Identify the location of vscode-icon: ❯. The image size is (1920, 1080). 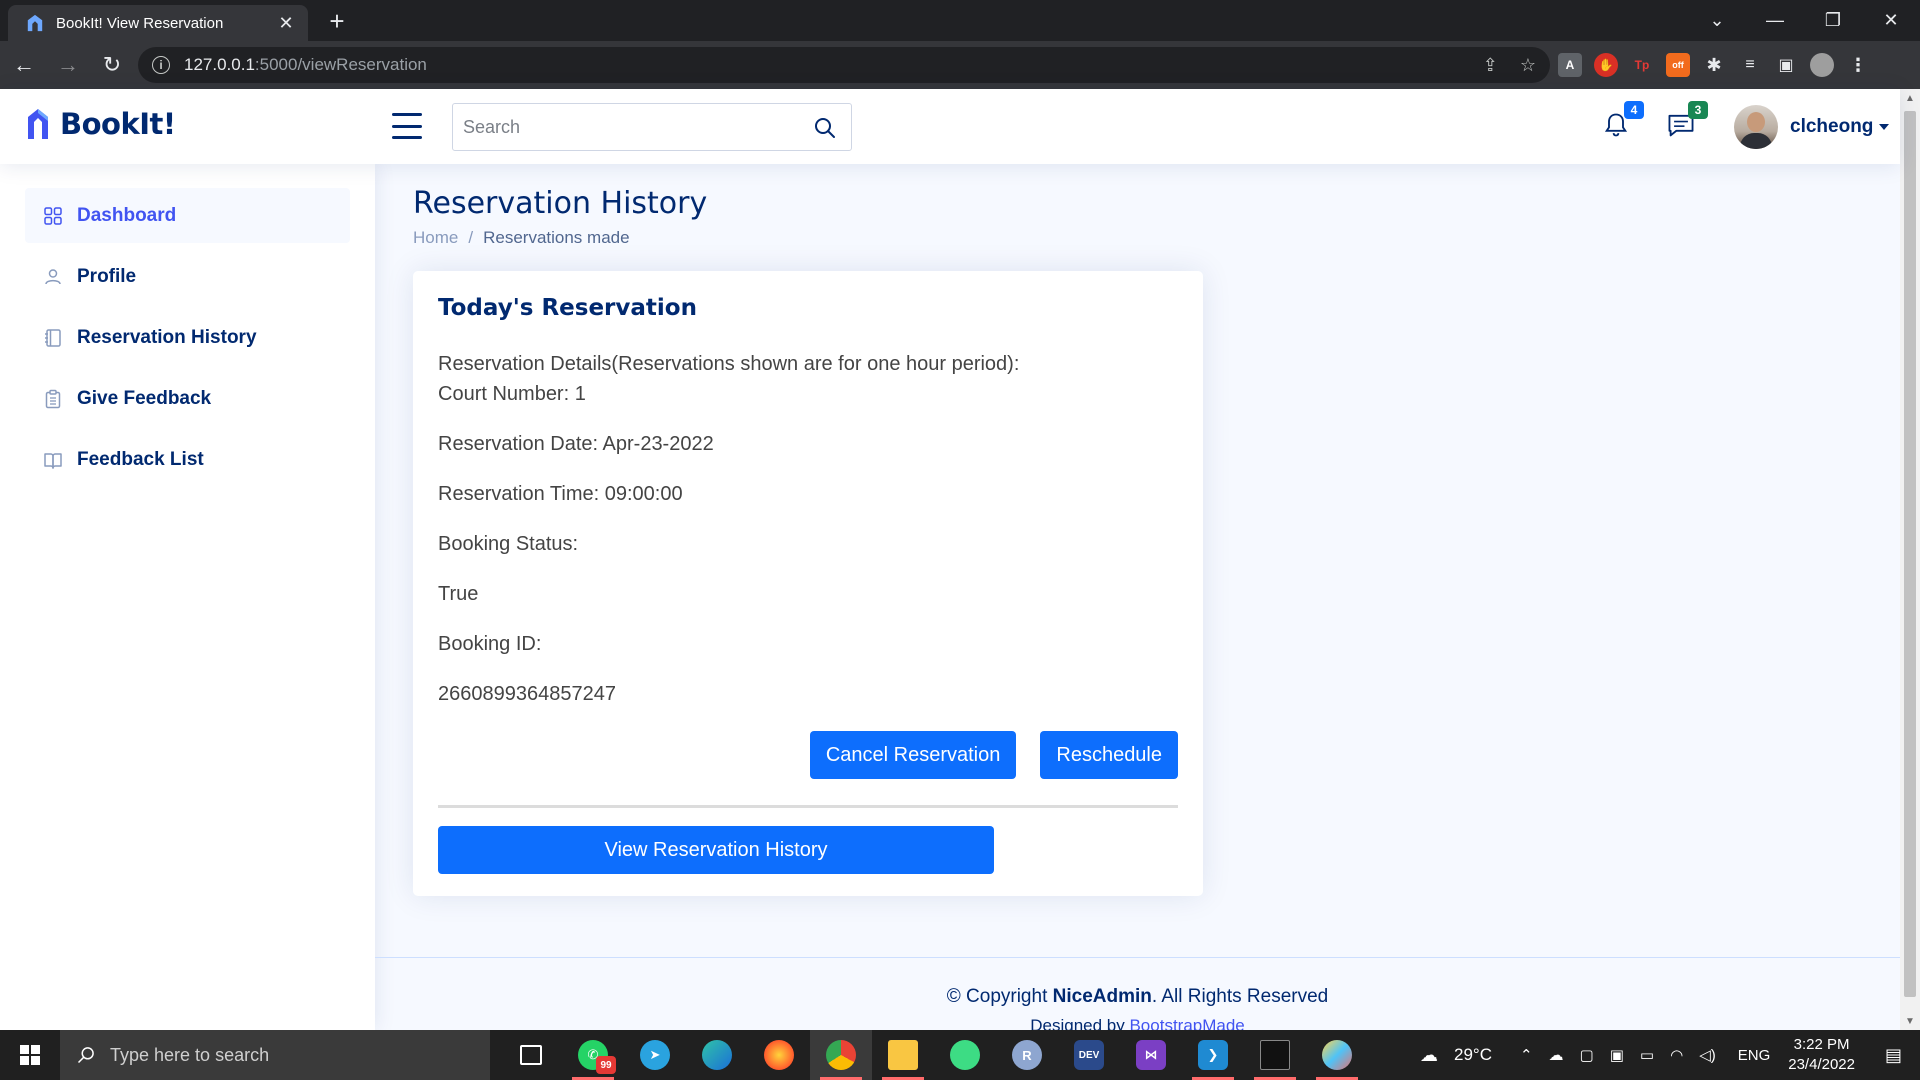
(1213, 1055).